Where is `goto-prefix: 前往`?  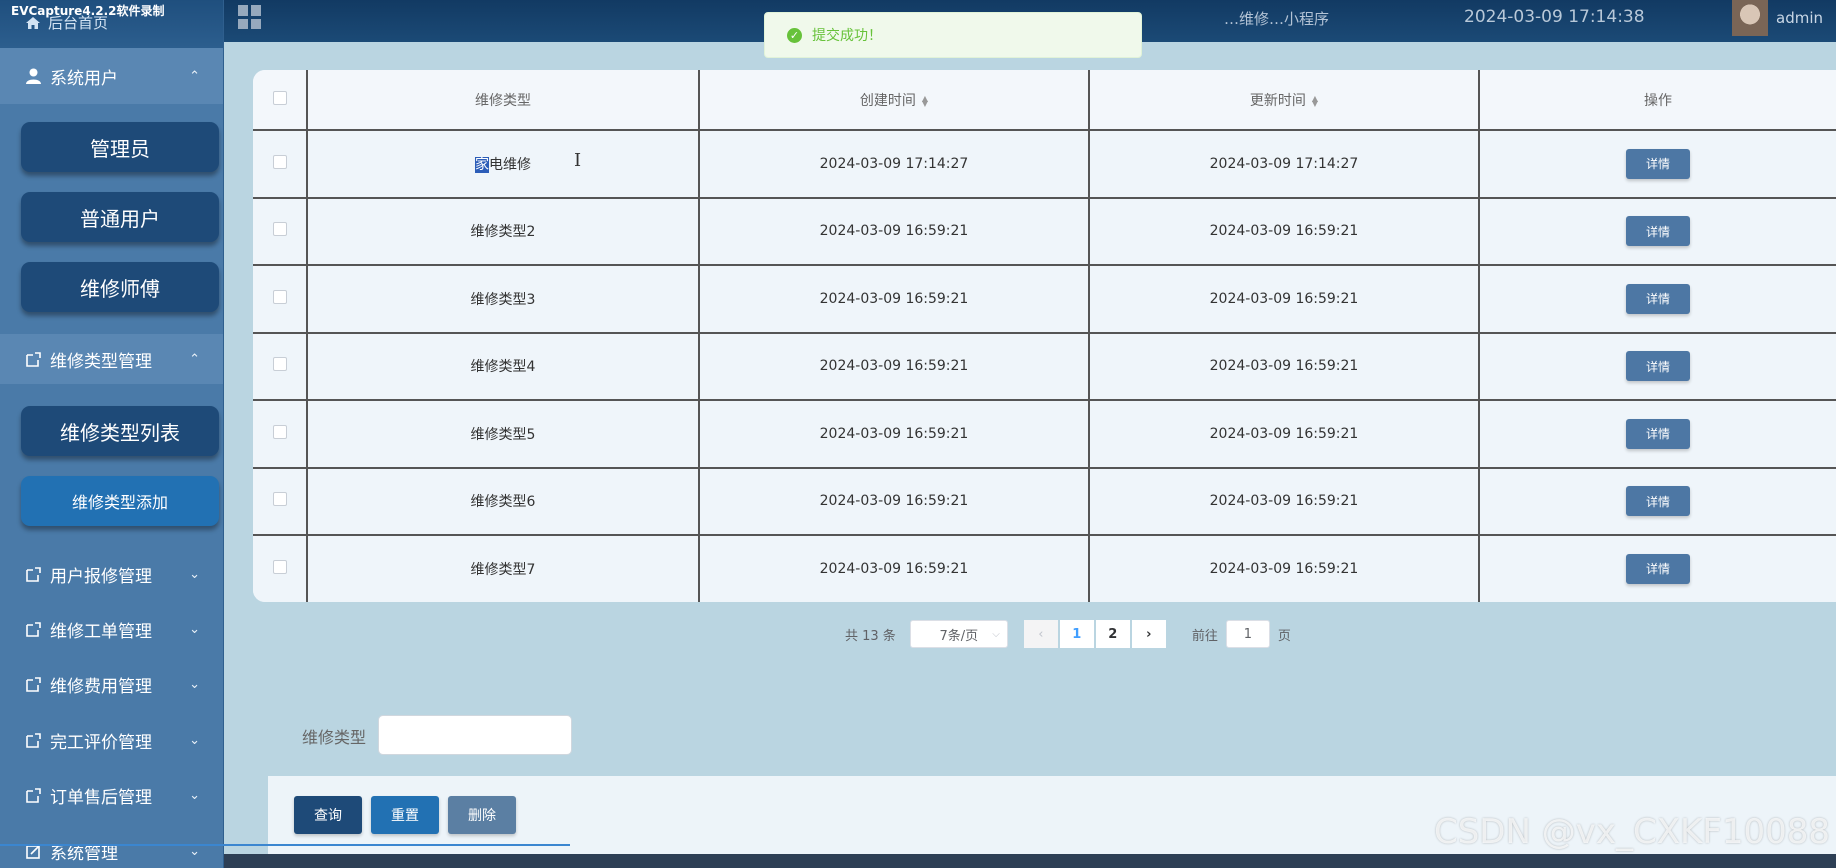 goto-prefix: 前往 is located at coordinates (1204, 636).